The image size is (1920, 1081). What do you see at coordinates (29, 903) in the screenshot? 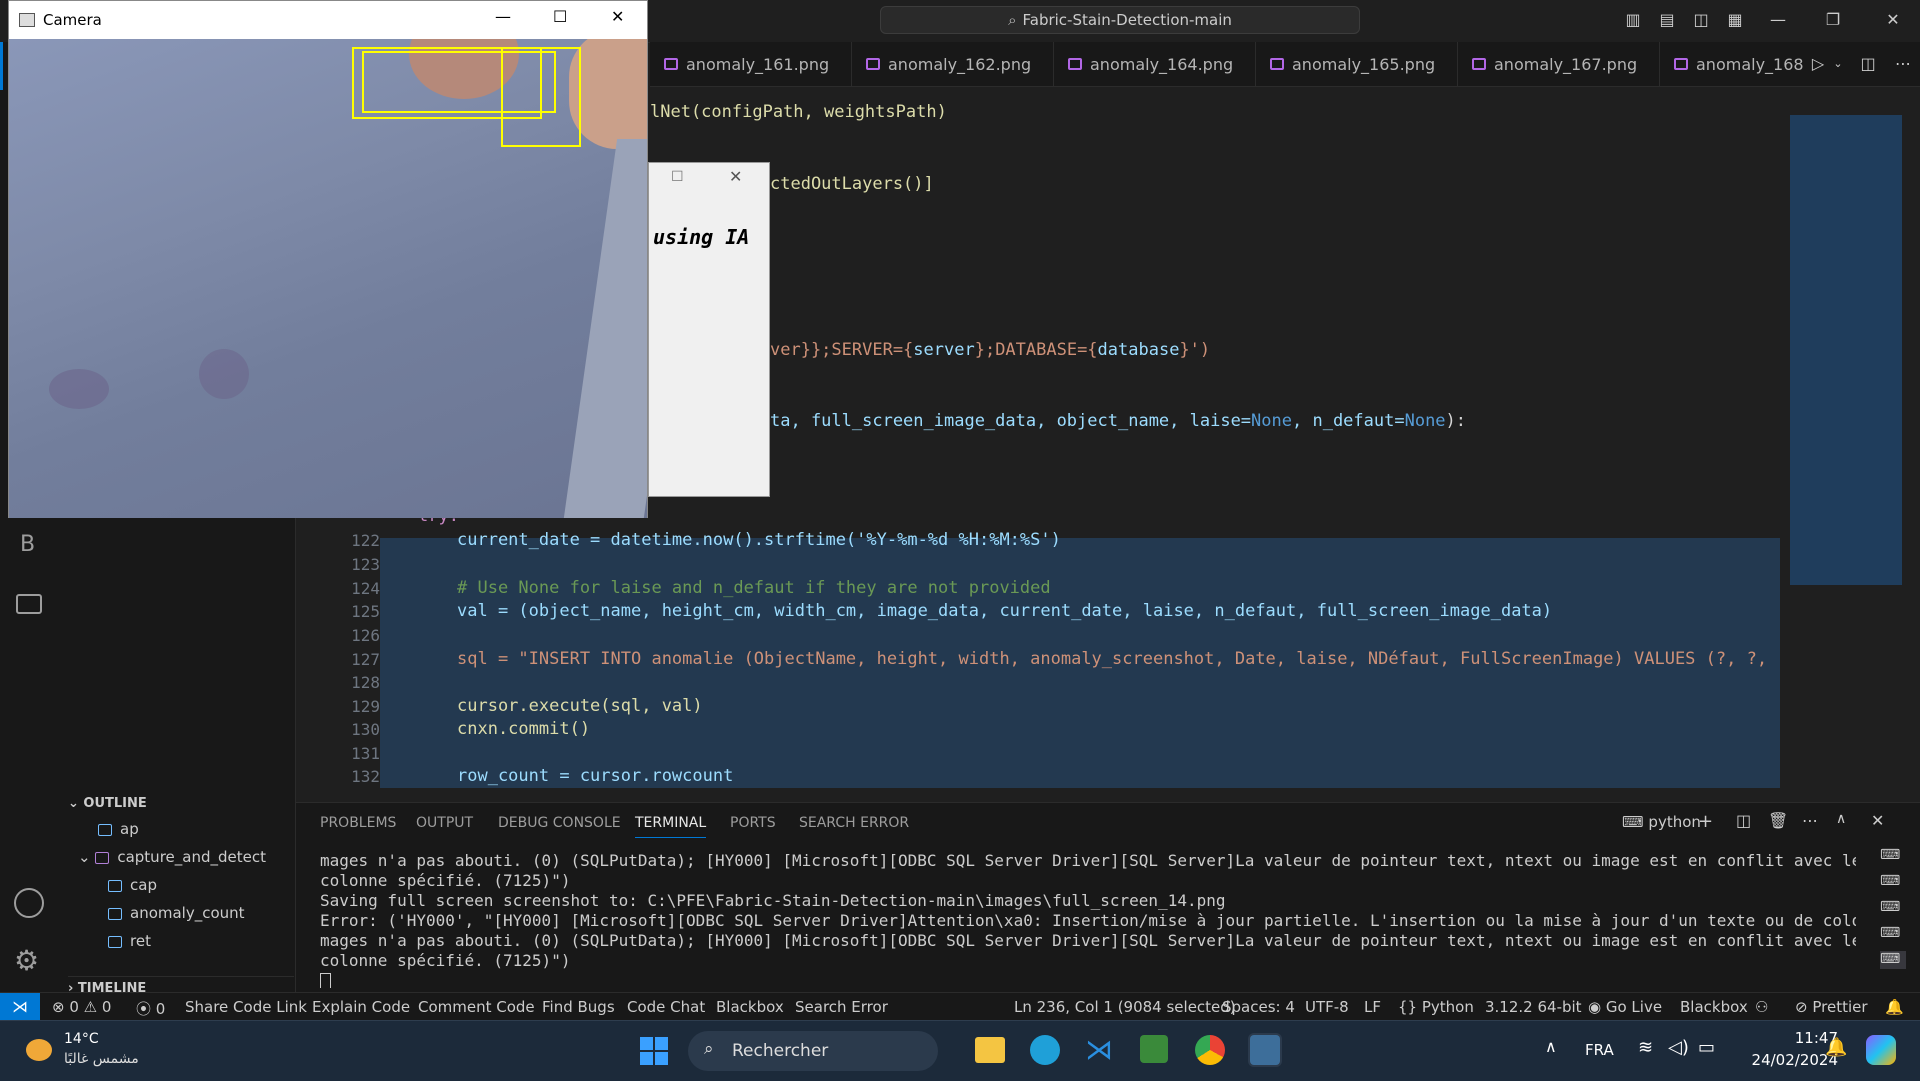
I see `account-icon` at bounding box center [29, 903].